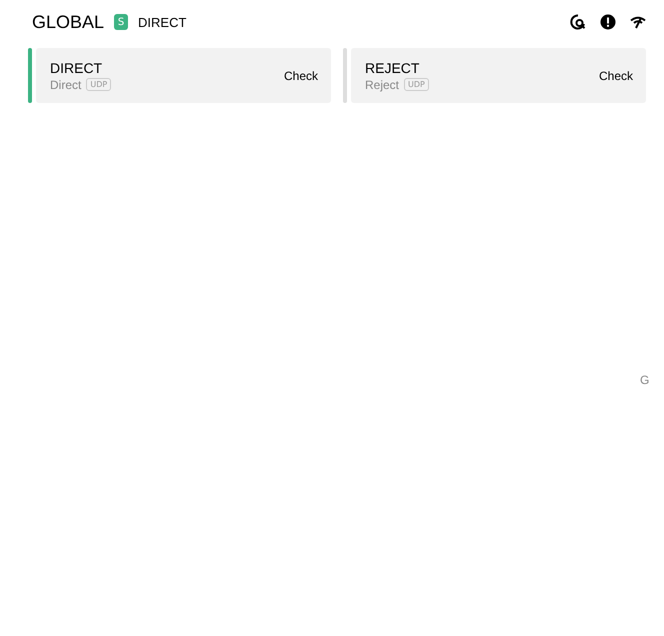 The height and width of the screenshot is (636, 664). What do you see at coordinates (66, 85) in the screenshot?
I see `proxy-type: Direct` at bounding box center [66, 85].